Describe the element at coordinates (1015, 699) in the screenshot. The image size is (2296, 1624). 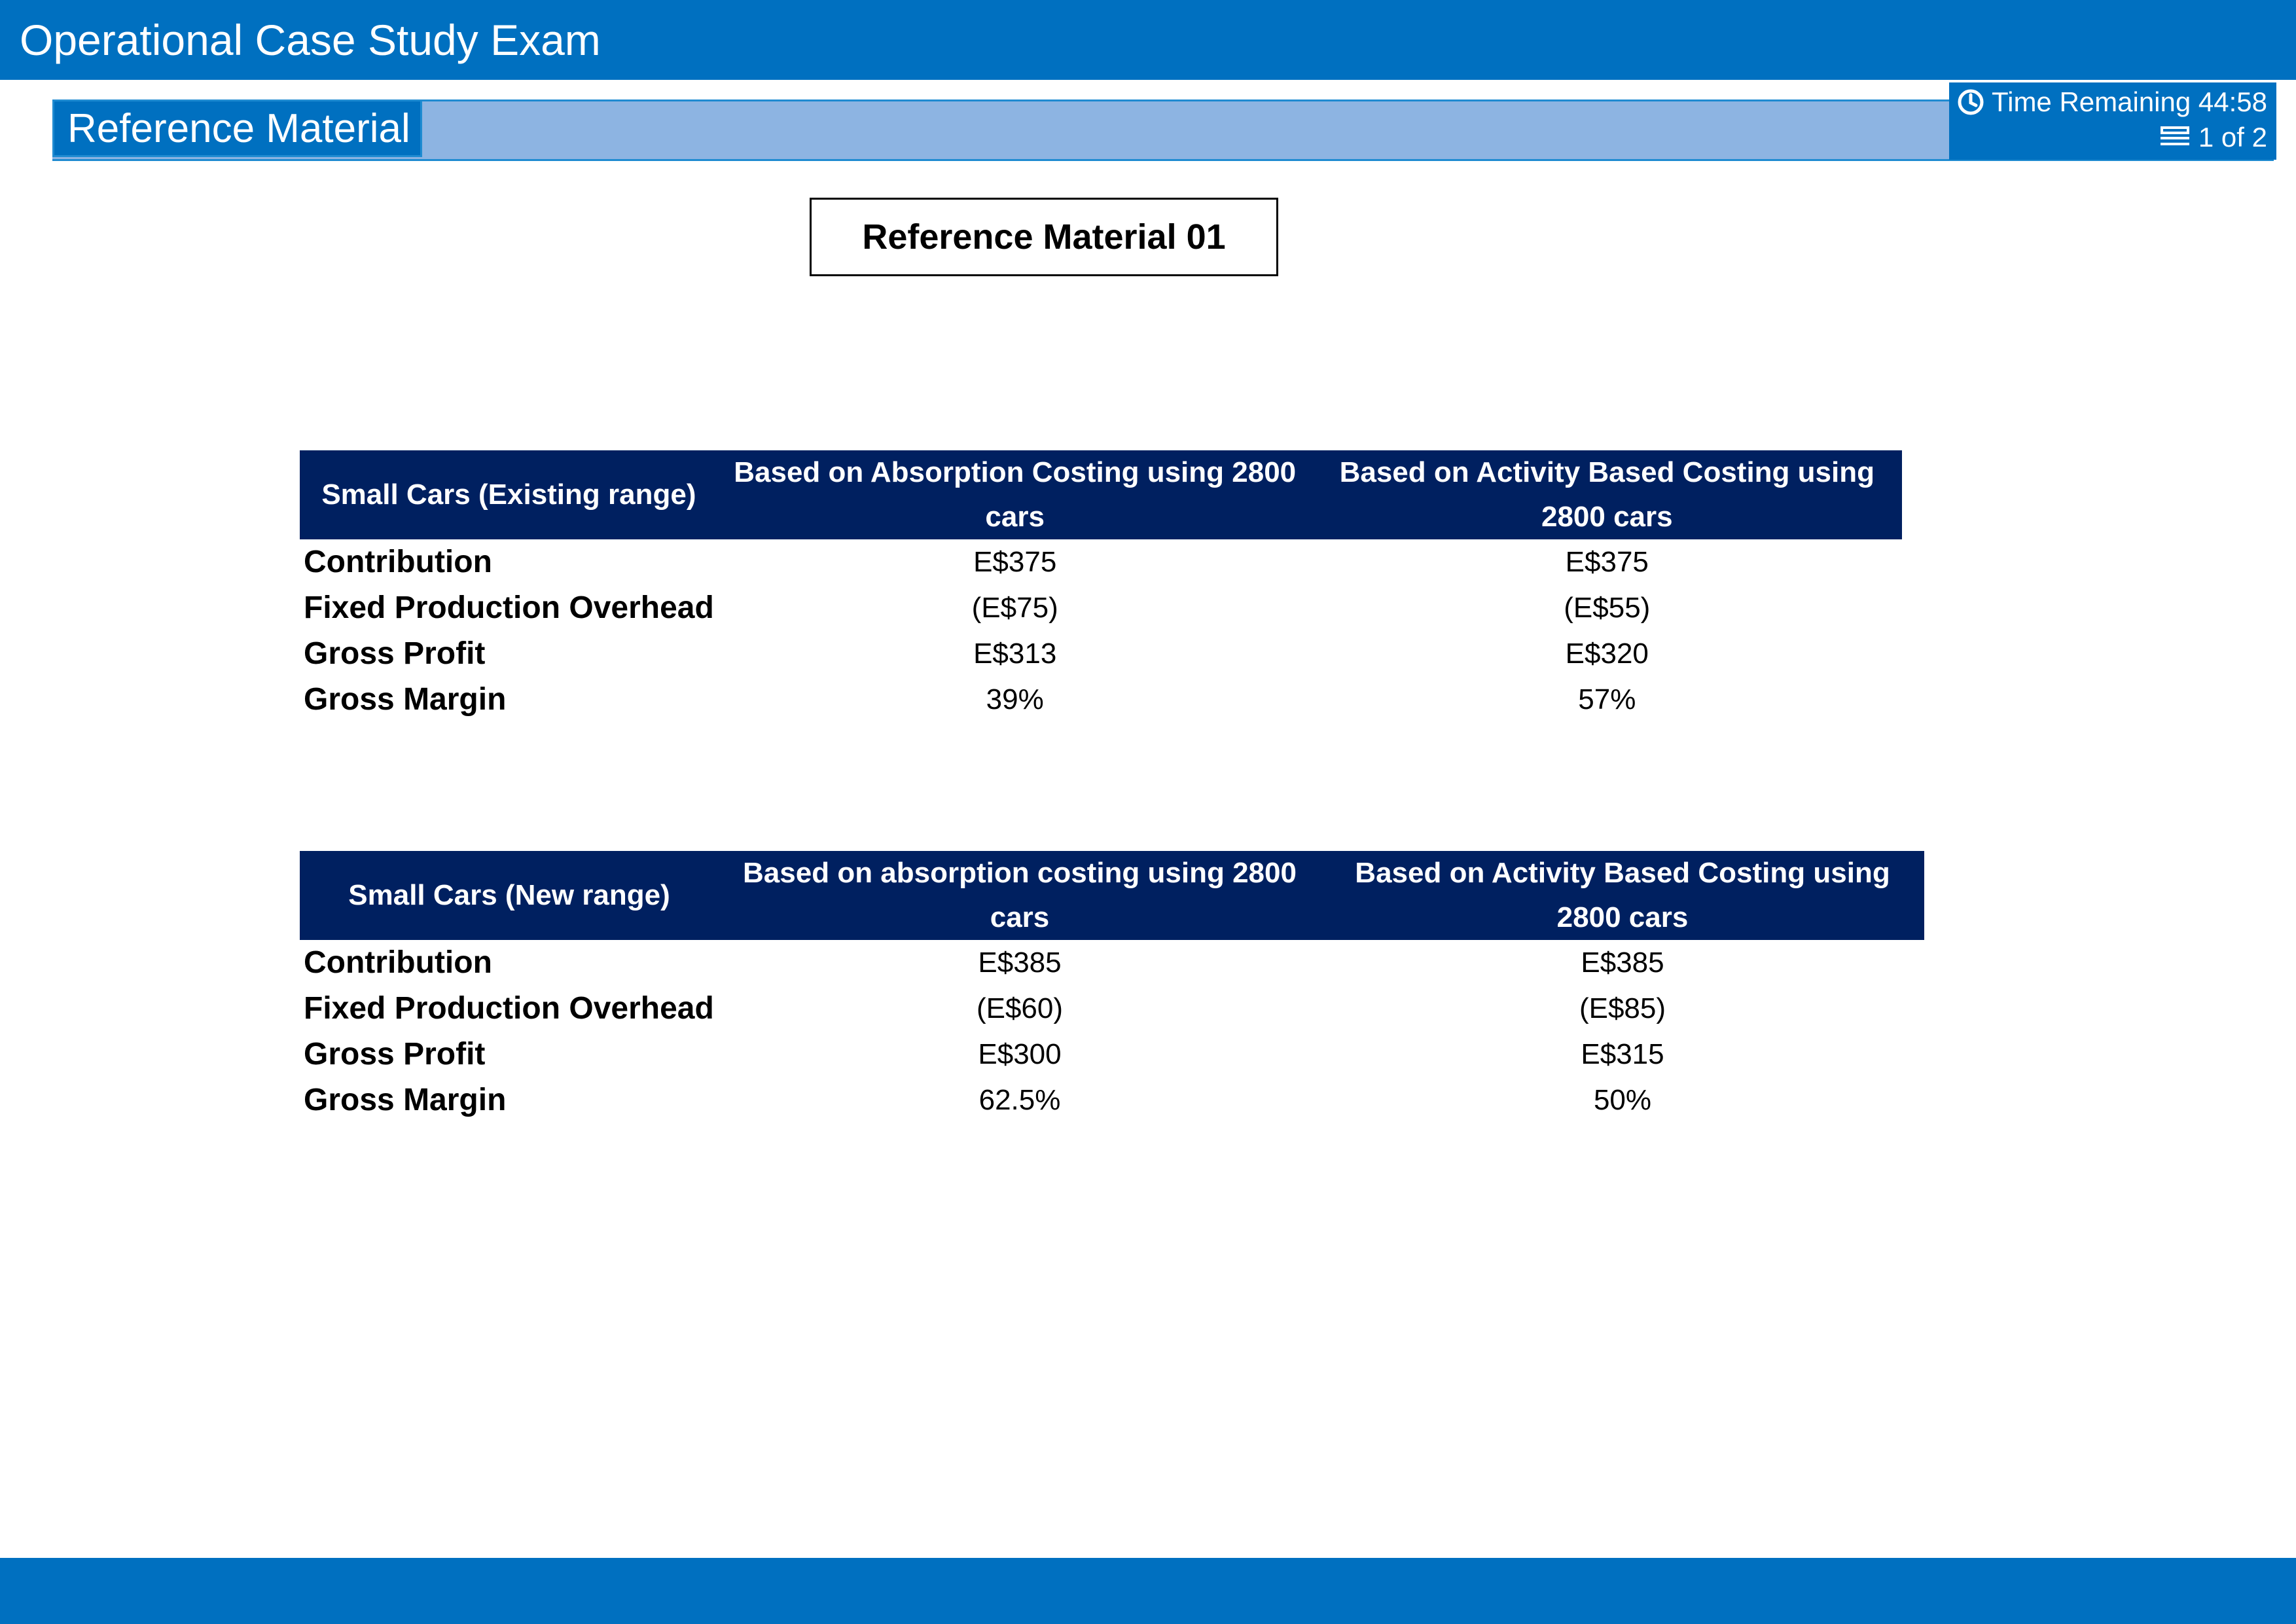
I see `cell-value: 39%` at that location.